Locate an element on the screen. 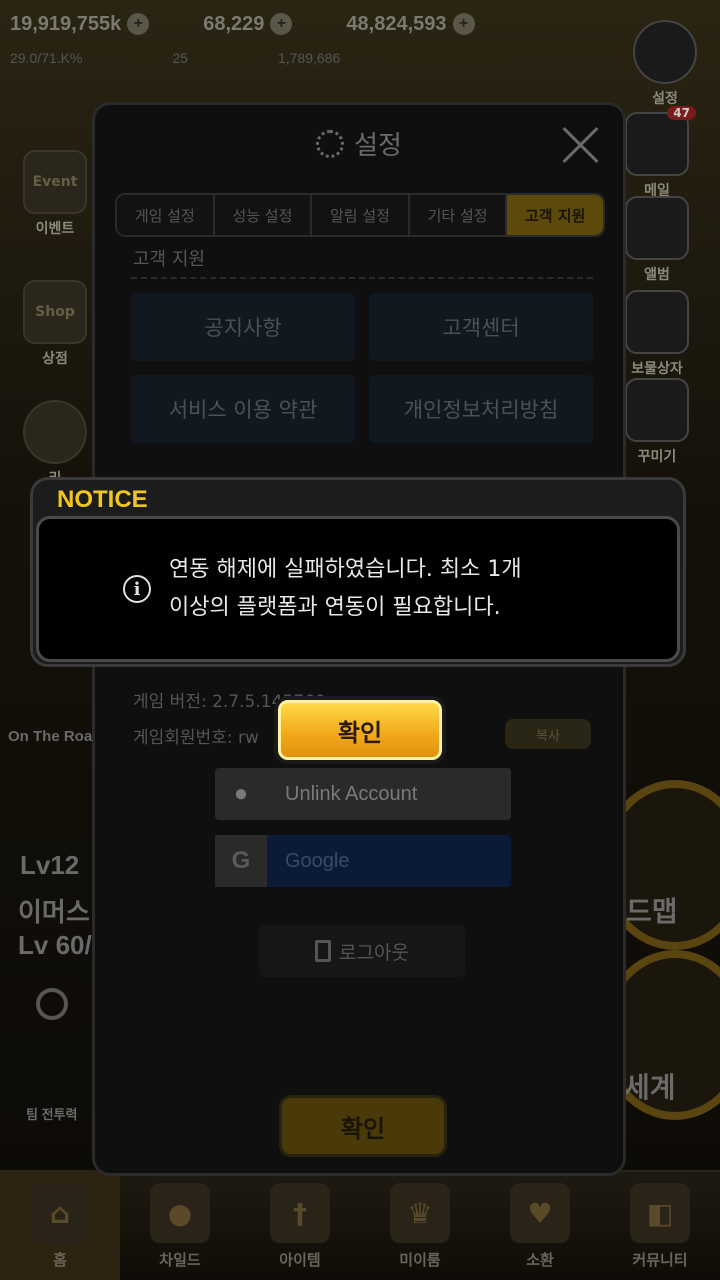  shop-icon: Shop is located at coordinates (55, 312).